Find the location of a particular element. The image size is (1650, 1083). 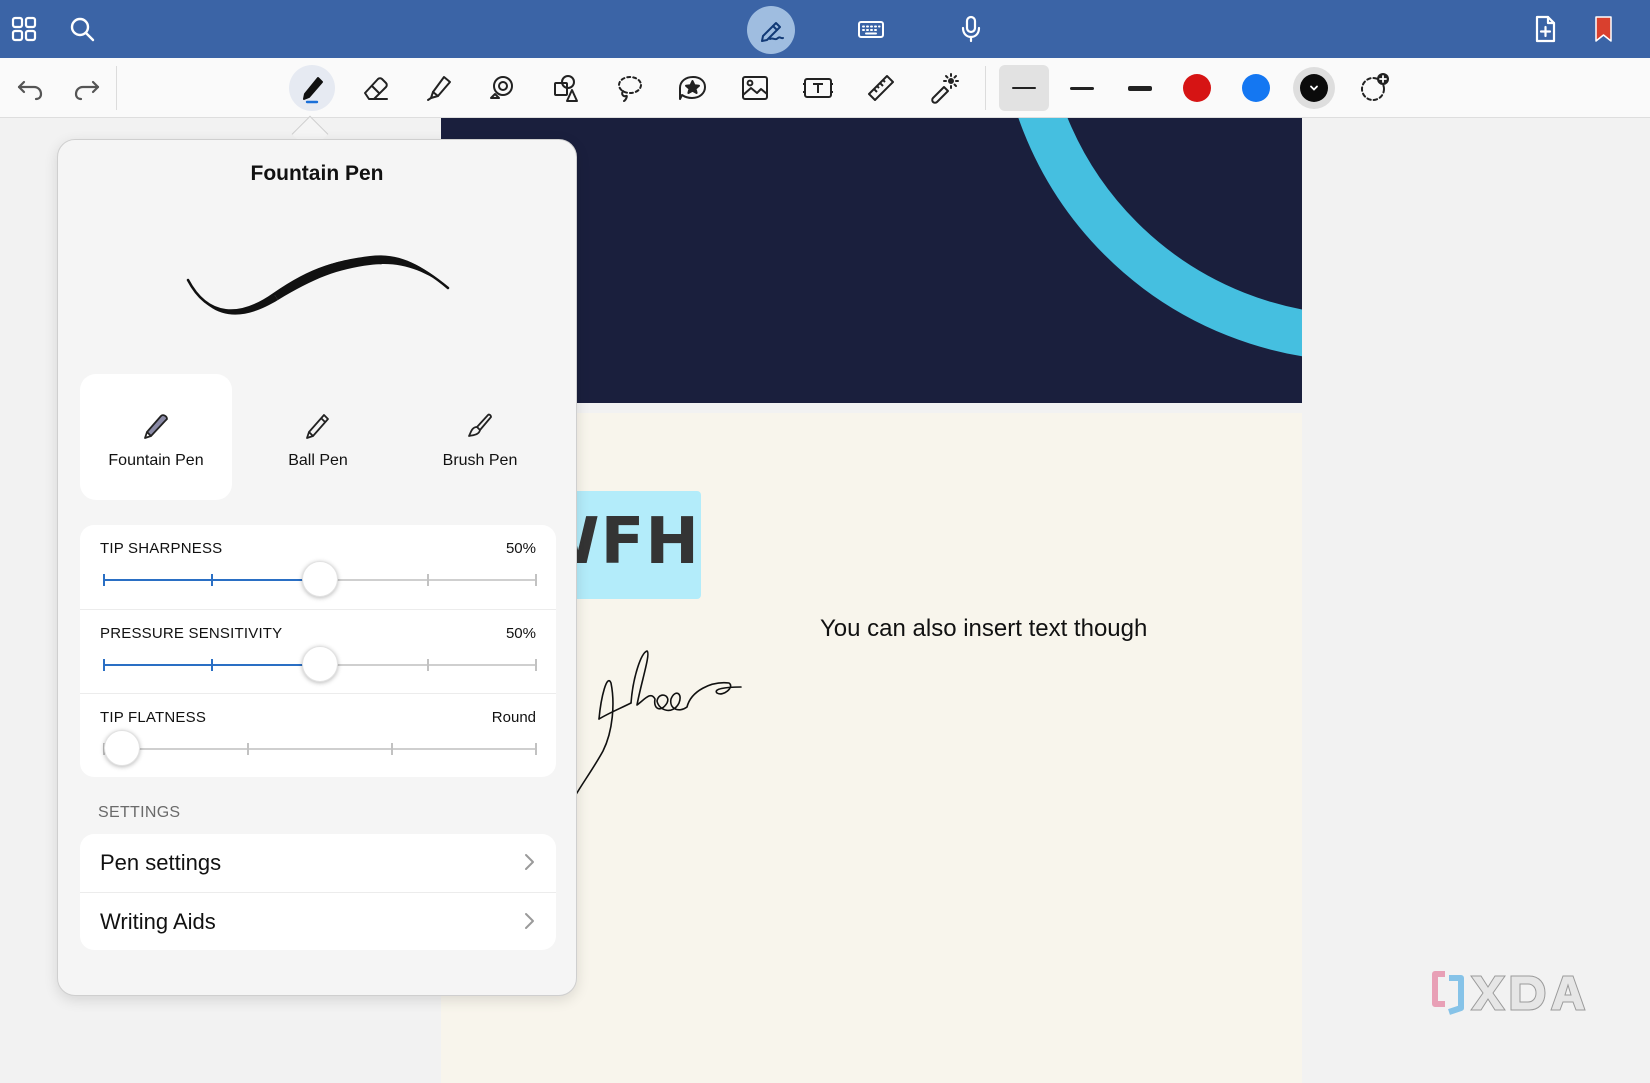

stroke-medium-button is located at coordinates (1082, 88).